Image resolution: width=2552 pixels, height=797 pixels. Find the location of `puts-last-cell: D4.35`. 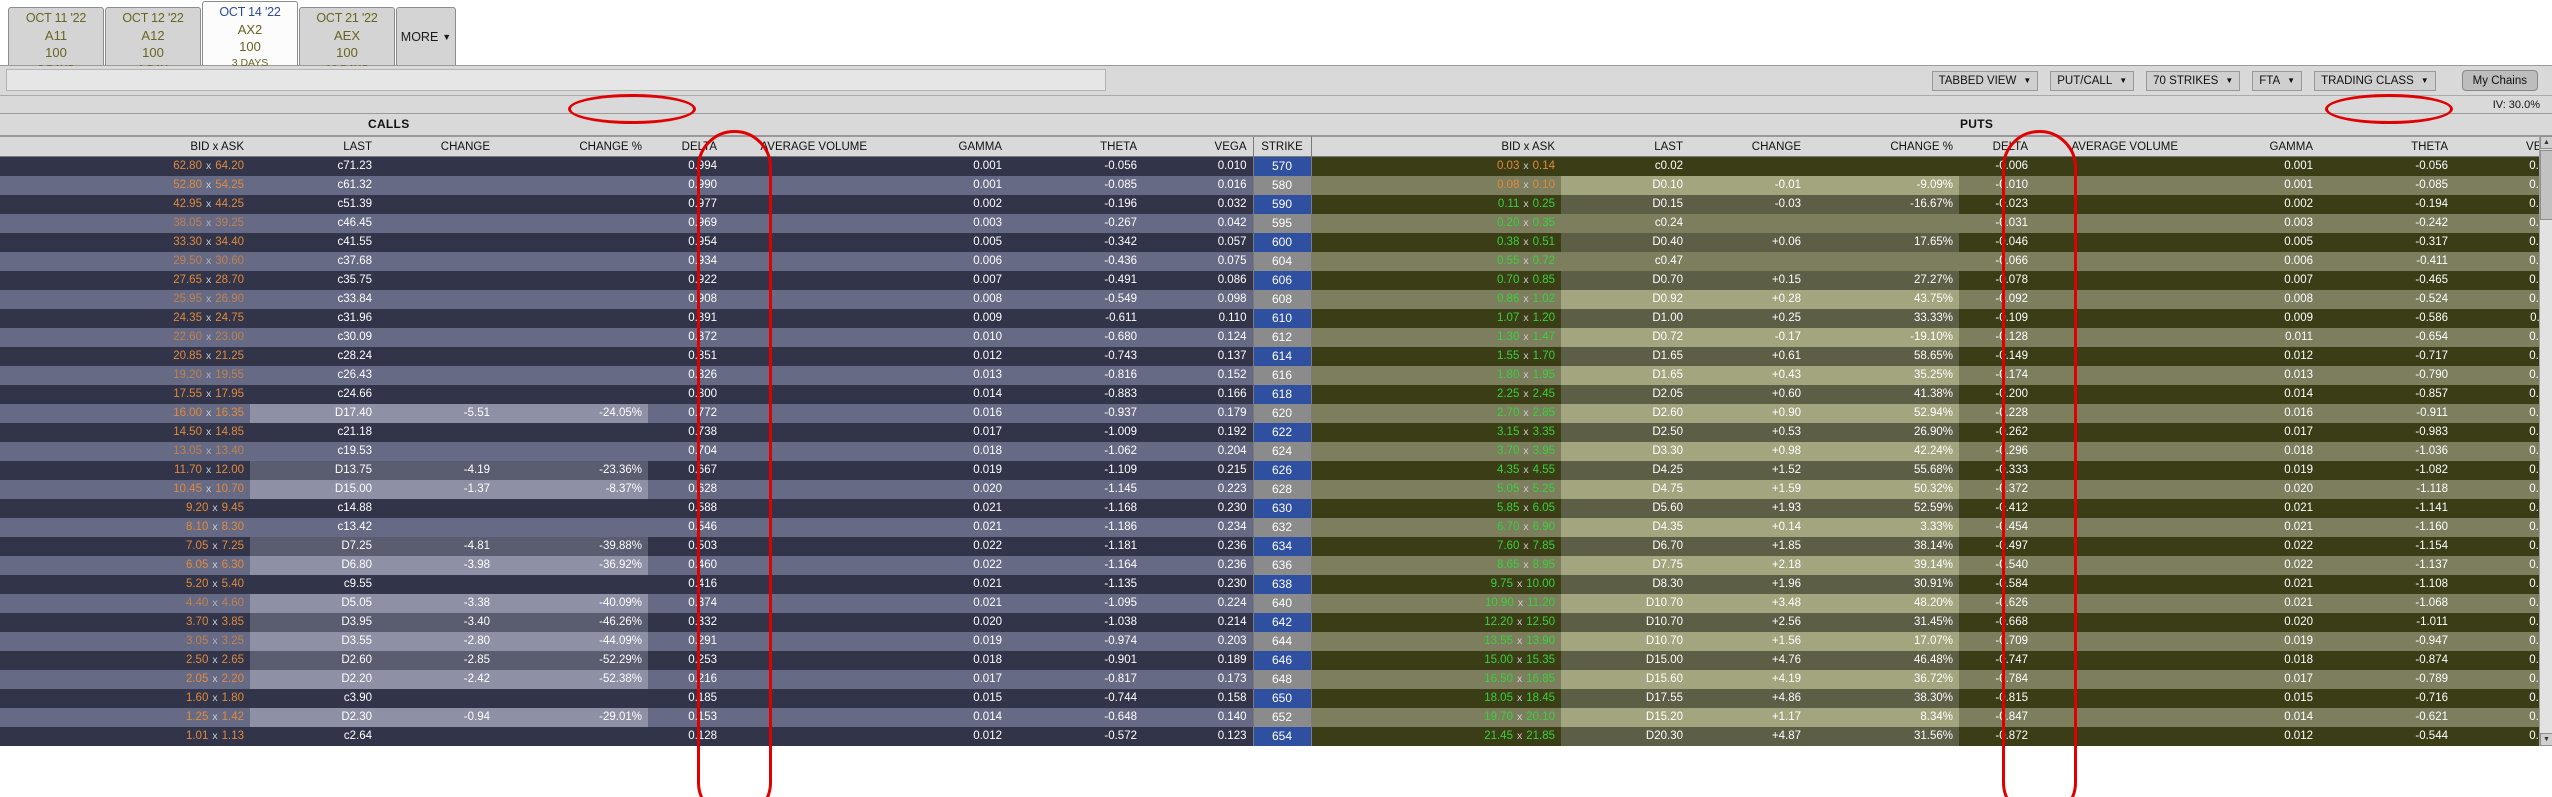

puts-last-cell: D4.35 is located at coordinates (1625, 527).